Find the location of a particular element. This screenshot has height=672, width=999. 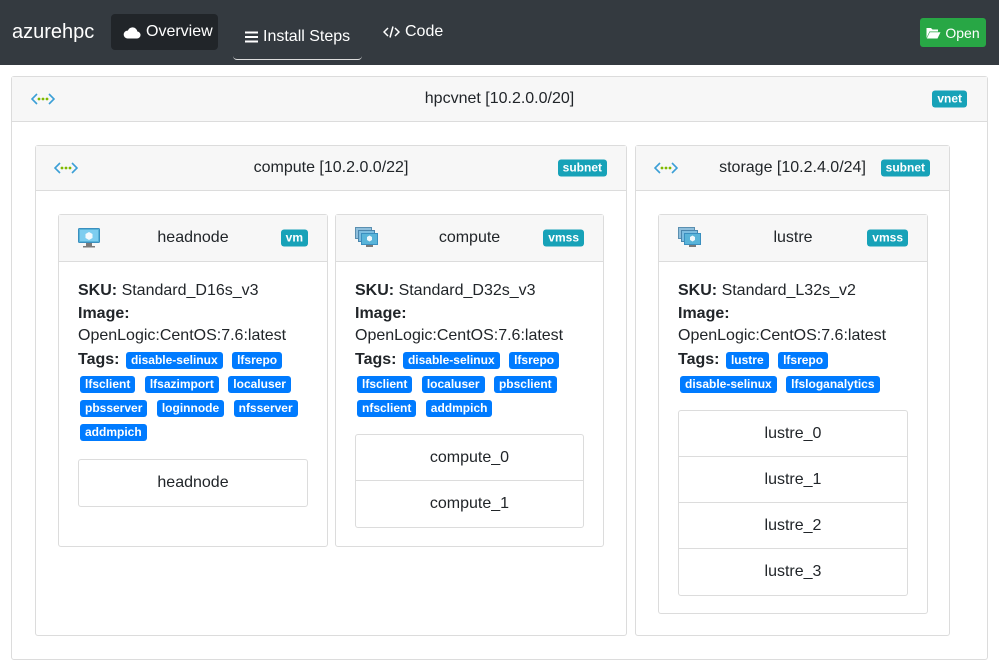

subnet-title: storage [10.2.4.0/24] is located at coordinates (792, 167).